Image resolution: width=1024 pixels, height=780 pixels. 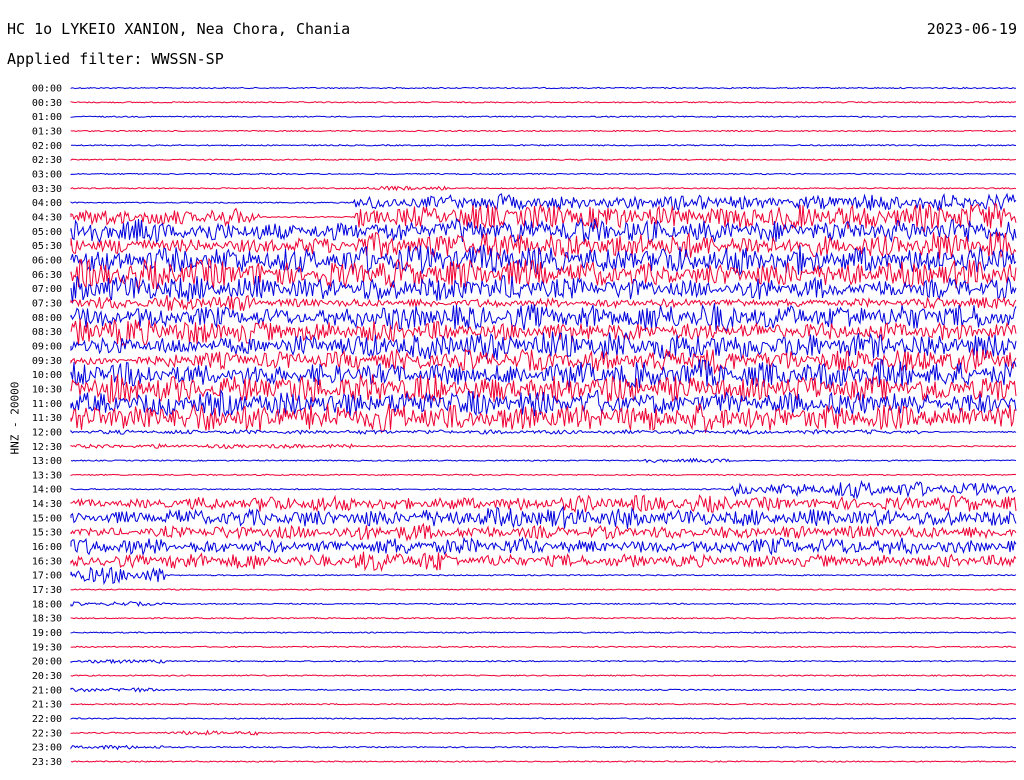 I want to click on row-time-label: 09:30, so click(x=47, y=361).